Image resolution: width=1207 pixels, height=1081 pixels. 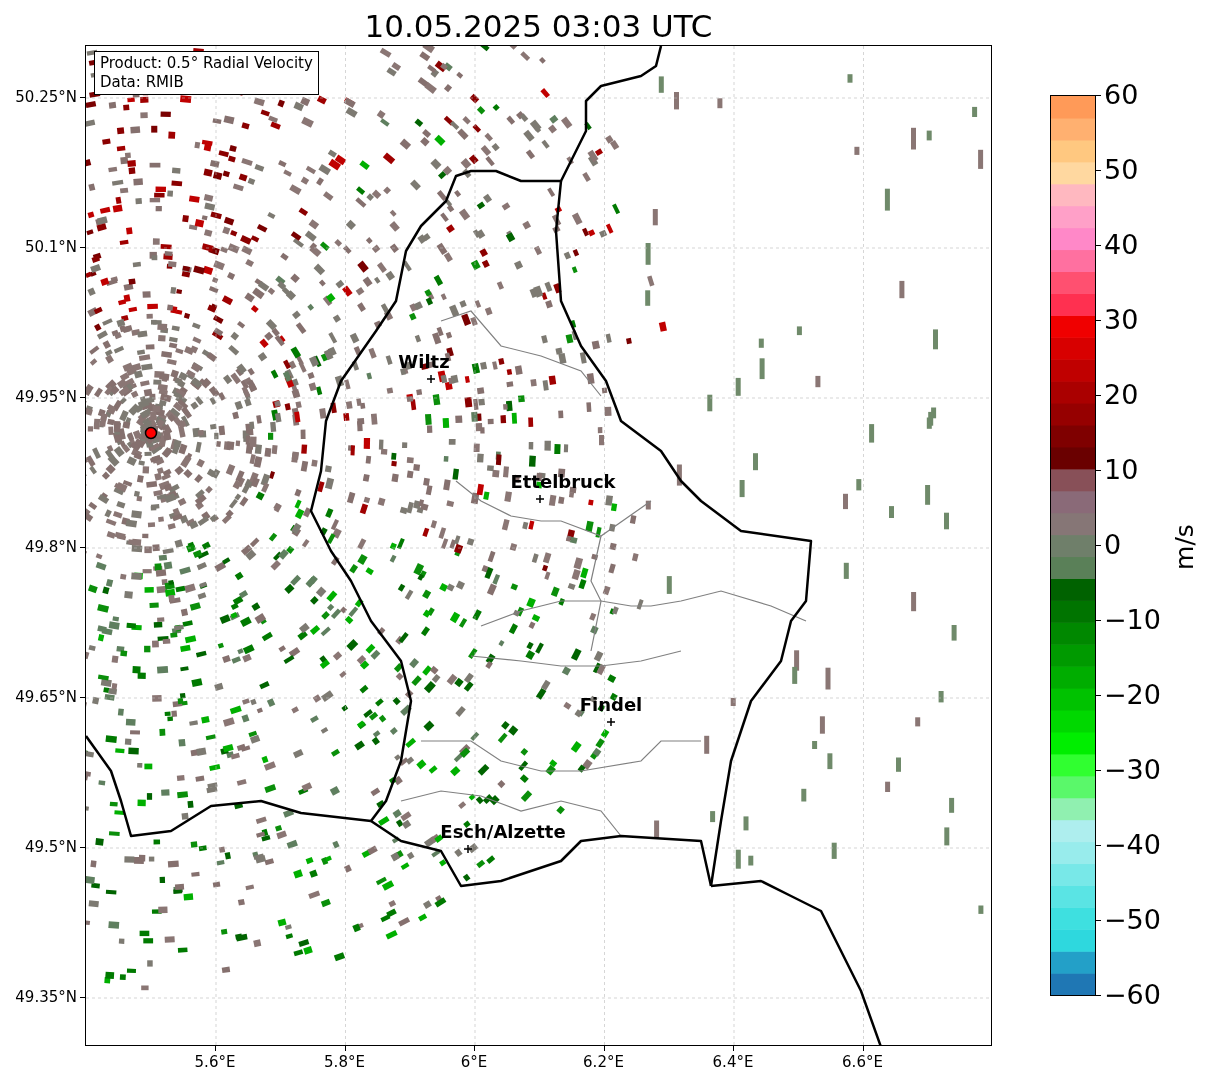 I want to click on axis-tick-label: 6°E, so click(x=474, y=1062).